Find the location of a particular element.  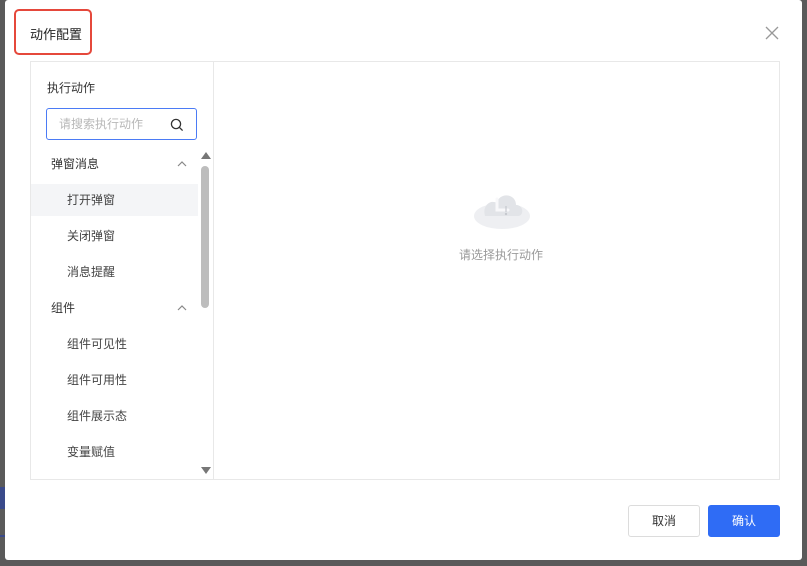

list-item-component-visibility: 组件可见性 is located at coordinates (114, 344).